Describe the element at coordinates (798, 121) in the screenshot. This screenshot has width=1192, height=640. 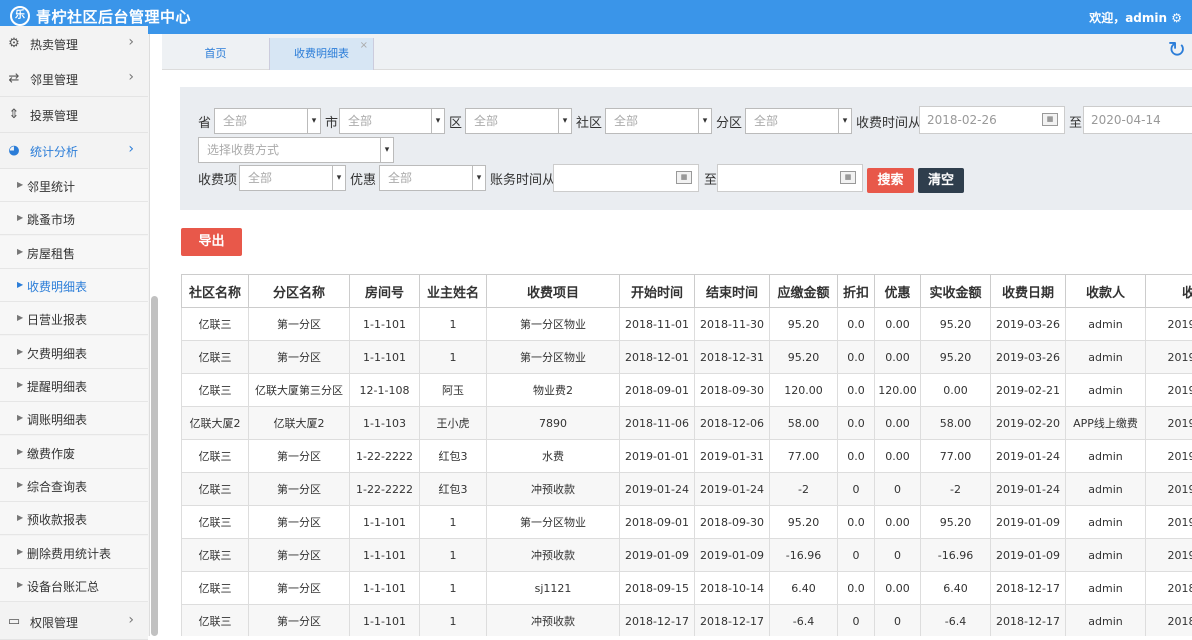
I see `subzone-select: 全部▾` at that location.